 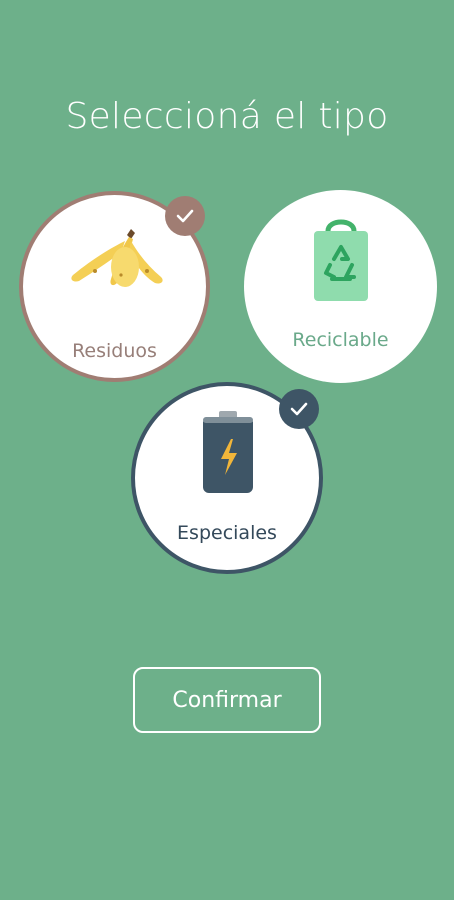 I want to click on option-label: Reciclable, so click(x=340, y=340).